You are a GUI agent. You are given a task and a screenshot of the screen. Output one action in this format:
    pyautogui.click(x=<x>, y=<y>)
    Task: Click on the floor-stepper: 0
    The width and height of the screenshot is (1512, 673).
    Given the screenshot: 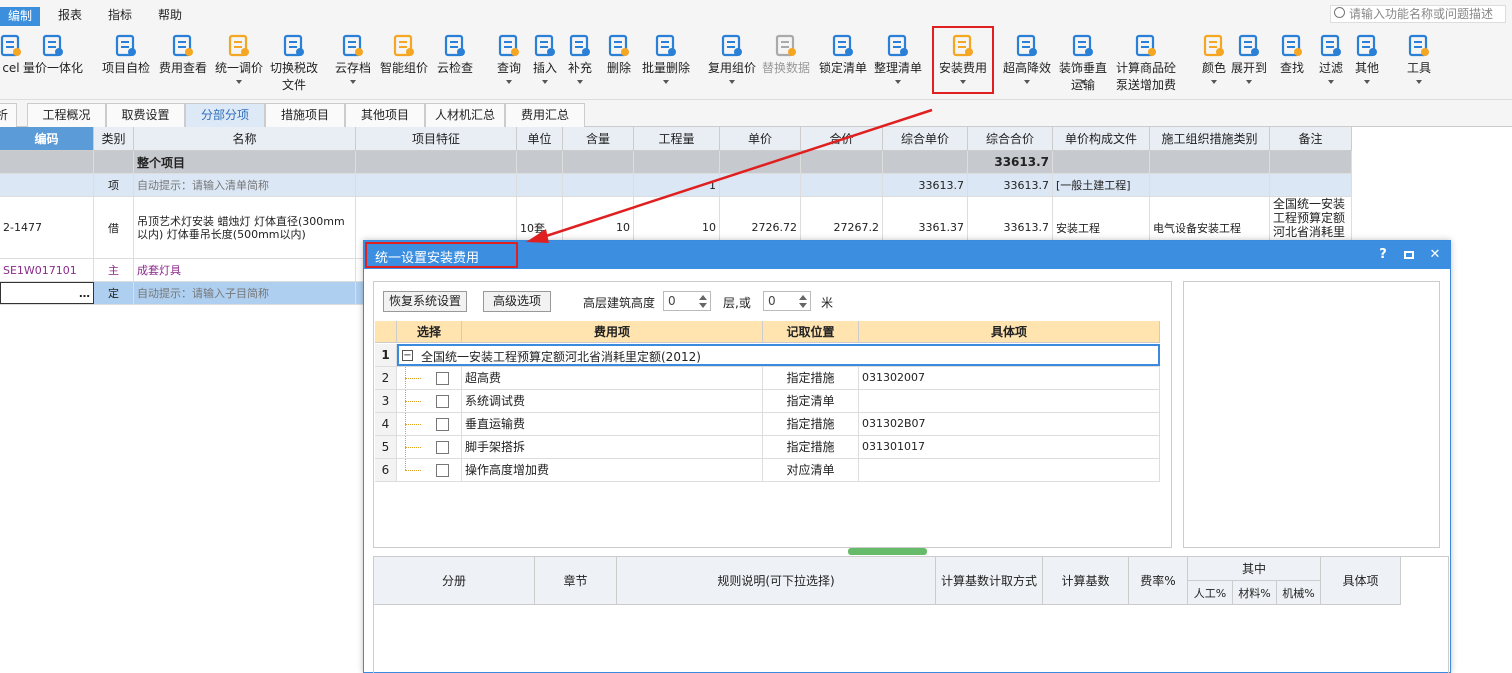 What is the action you would take?
    pyautogui.click(x=687, y=301)
    